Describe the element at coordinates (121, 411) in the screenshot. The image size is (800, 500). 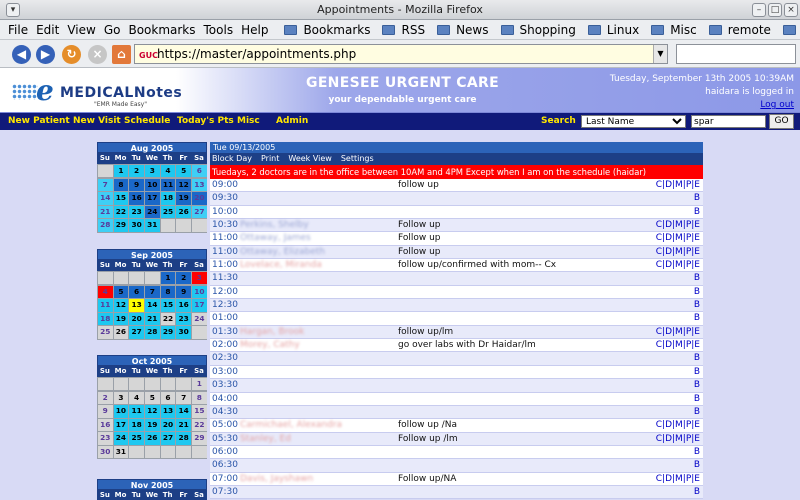
I see `calendar-day: 10` at that location.